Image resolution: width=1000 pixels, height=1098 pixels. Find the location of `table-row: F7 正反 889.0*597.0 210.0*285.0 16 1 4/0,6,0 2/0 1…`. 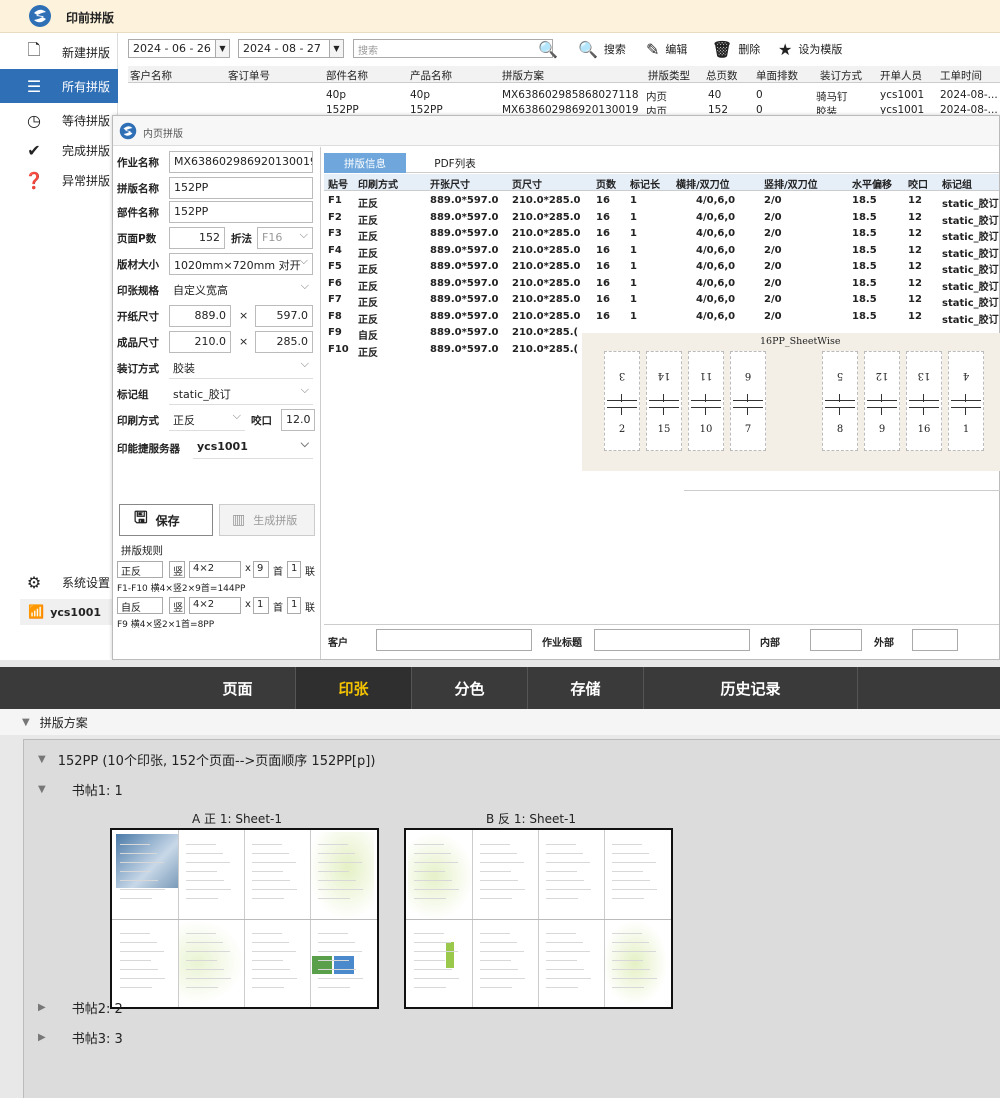

table-row: F7 正反 889.0*597.0 210.0*285.0 16 1 4/0,6,0 2/0 1… is located at coordinates (661, 300).